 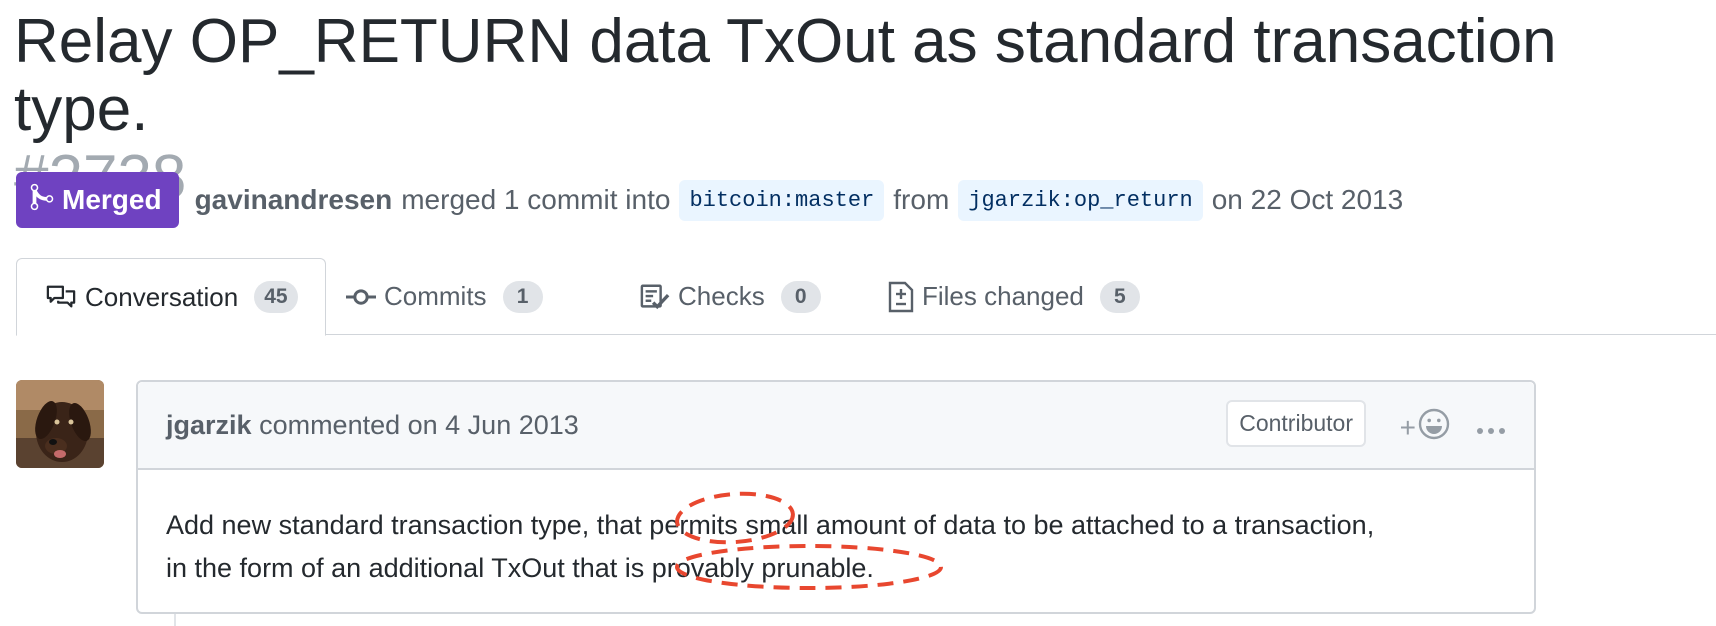 I want to click on comment-author: jgarzik, so click(x=209, y=425).